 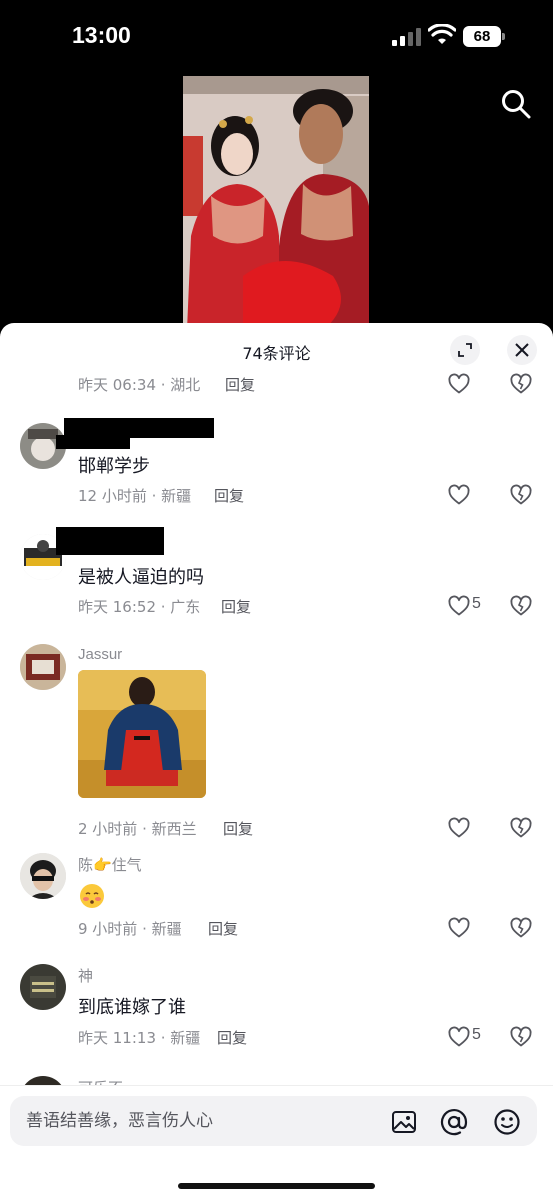 What do you see at coordinates (442, 34) in the screenshot?
I see `wifi-icon` at bounding box center [442, 34].